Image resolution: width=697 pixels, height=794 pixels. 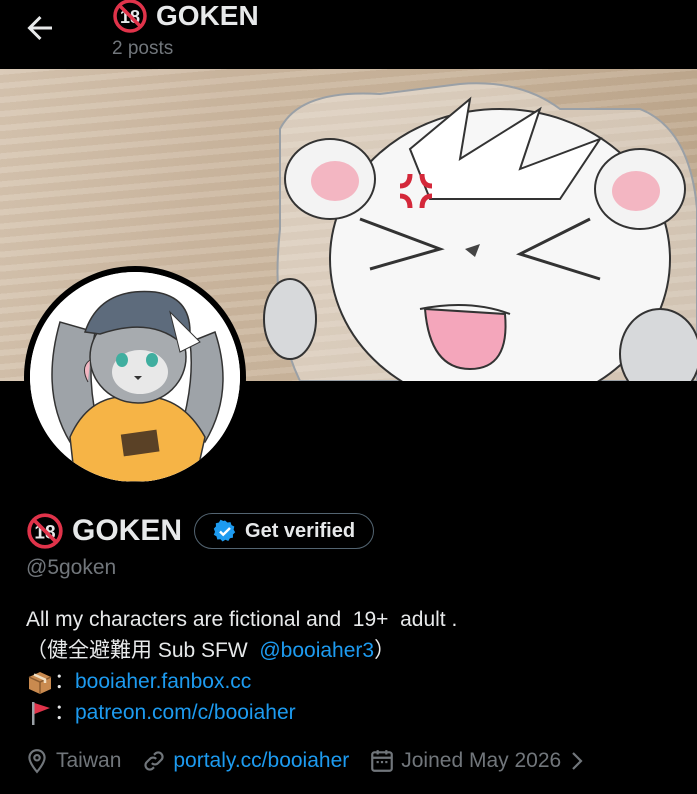 I want to click on get-verified-button: Get verified, so click(x=284, y=531).